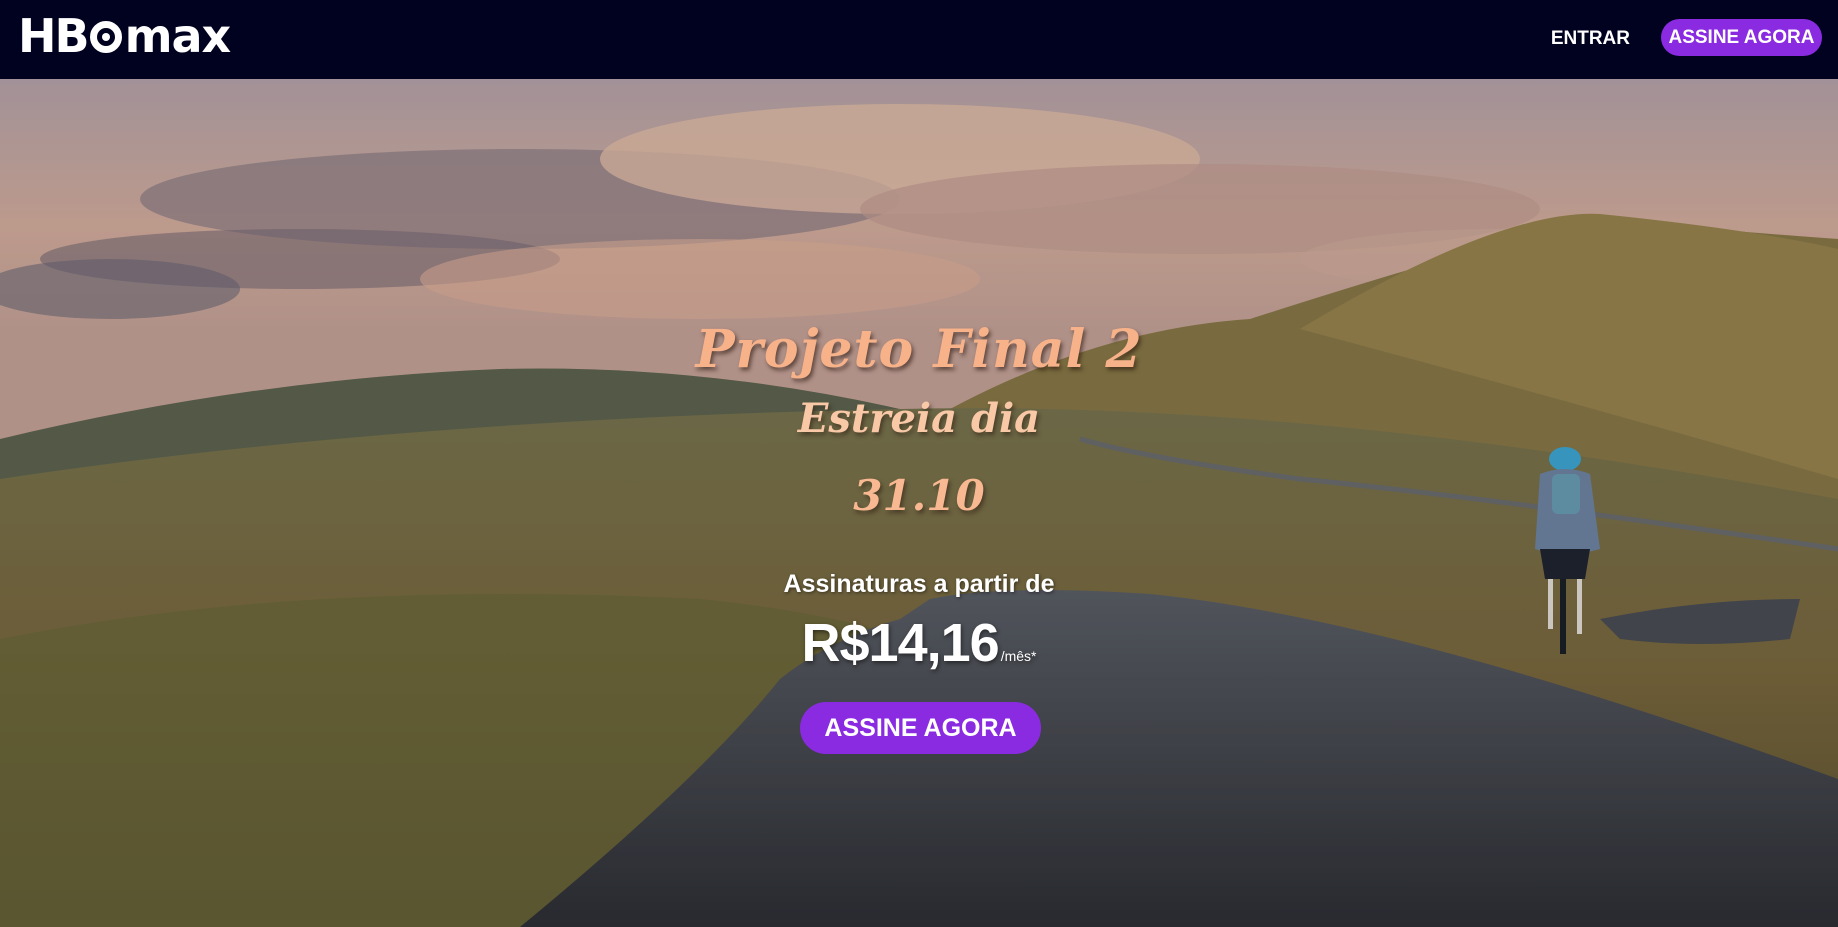 This screenshot has height=927, width=1838. What do you see at coordinates (178, 36) in the screenshot?
I see `logo-max-text: max` at bounding box center [178, 36].